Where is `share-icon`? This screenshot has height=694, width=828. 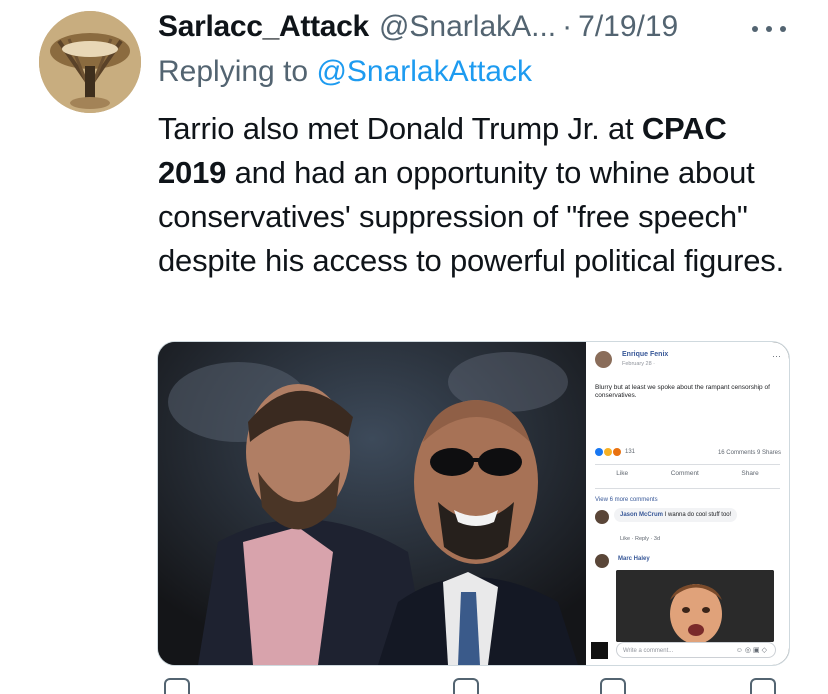 share-icon is located at coordinates (763, 686).